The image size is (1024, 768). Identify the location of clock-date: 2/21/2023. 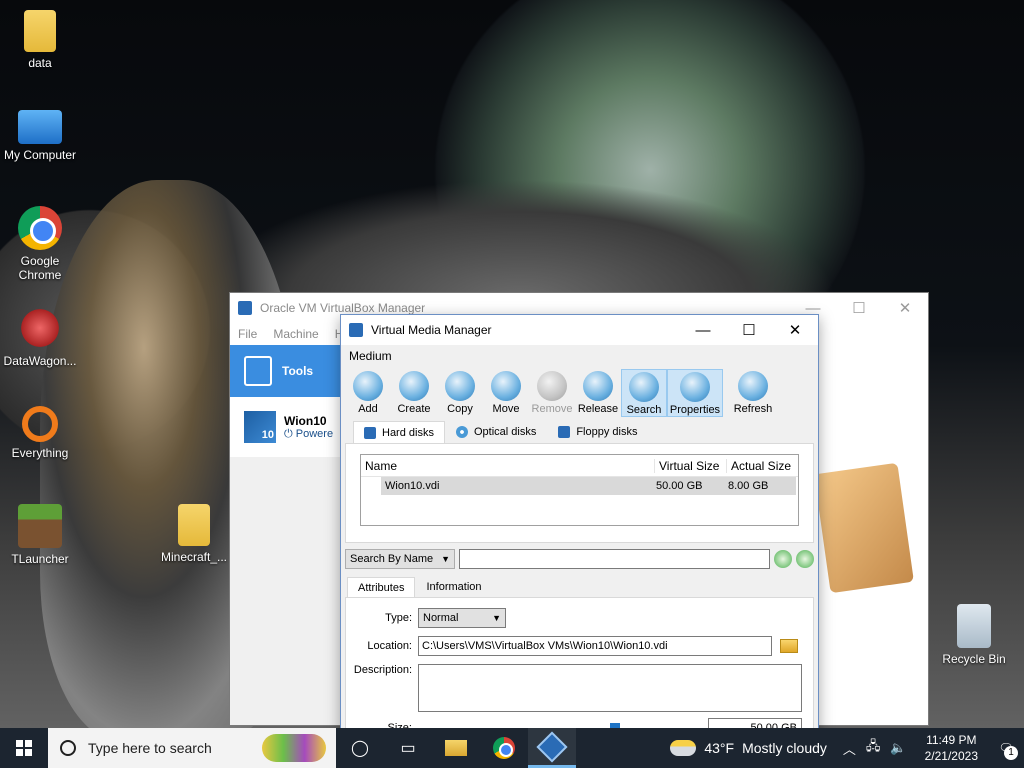
(951, 756).